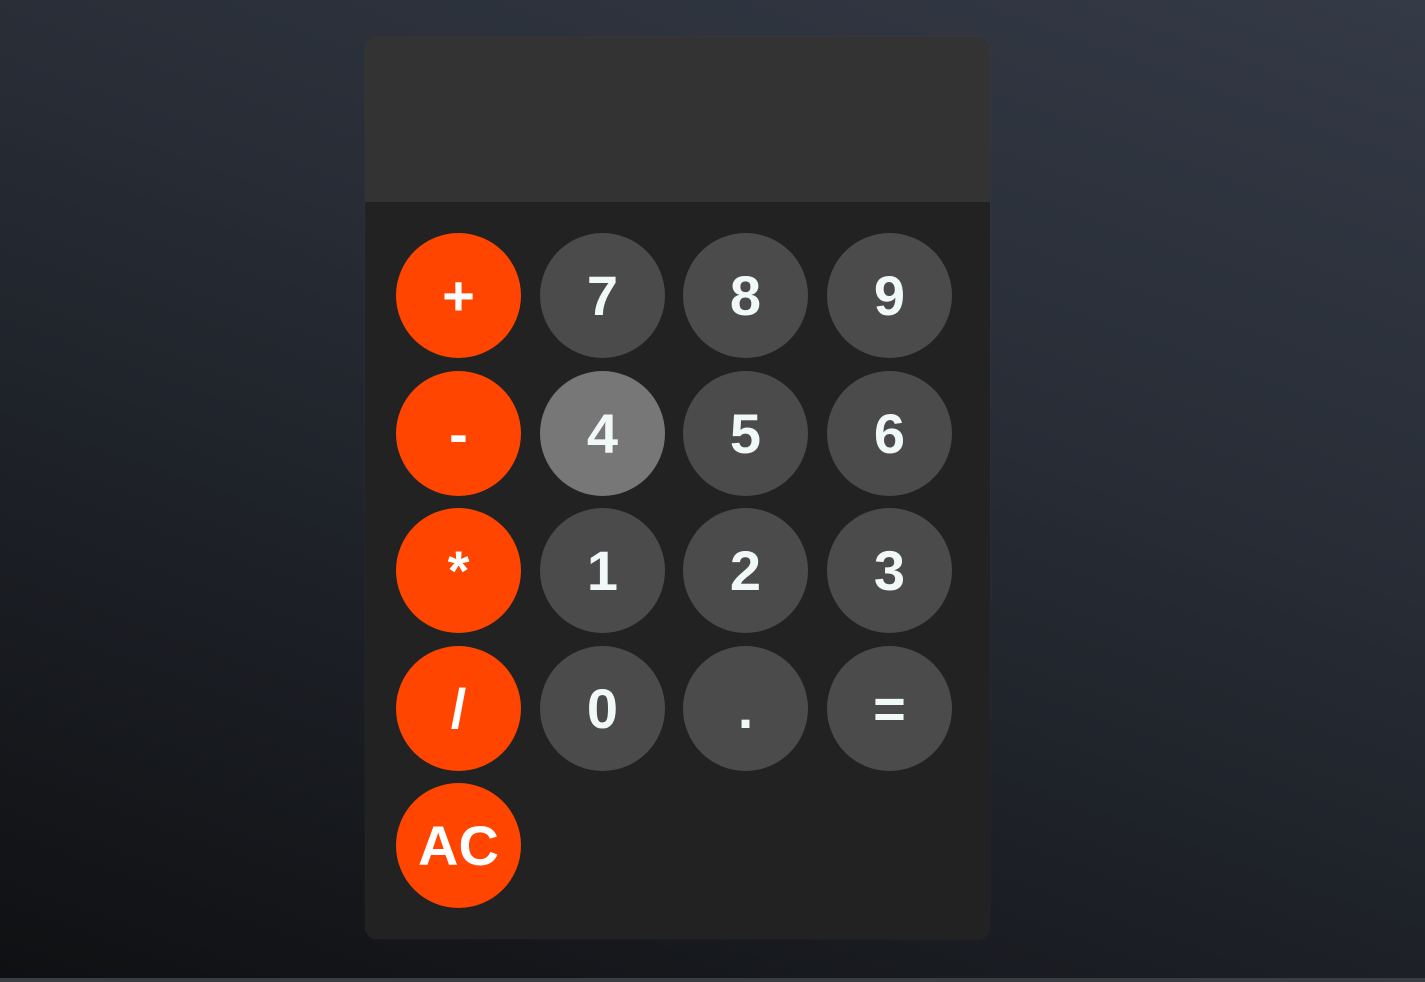  Describe the element at coordinates (889, 570) in the screenshot. I see `digit-3-button: 3` at that location.